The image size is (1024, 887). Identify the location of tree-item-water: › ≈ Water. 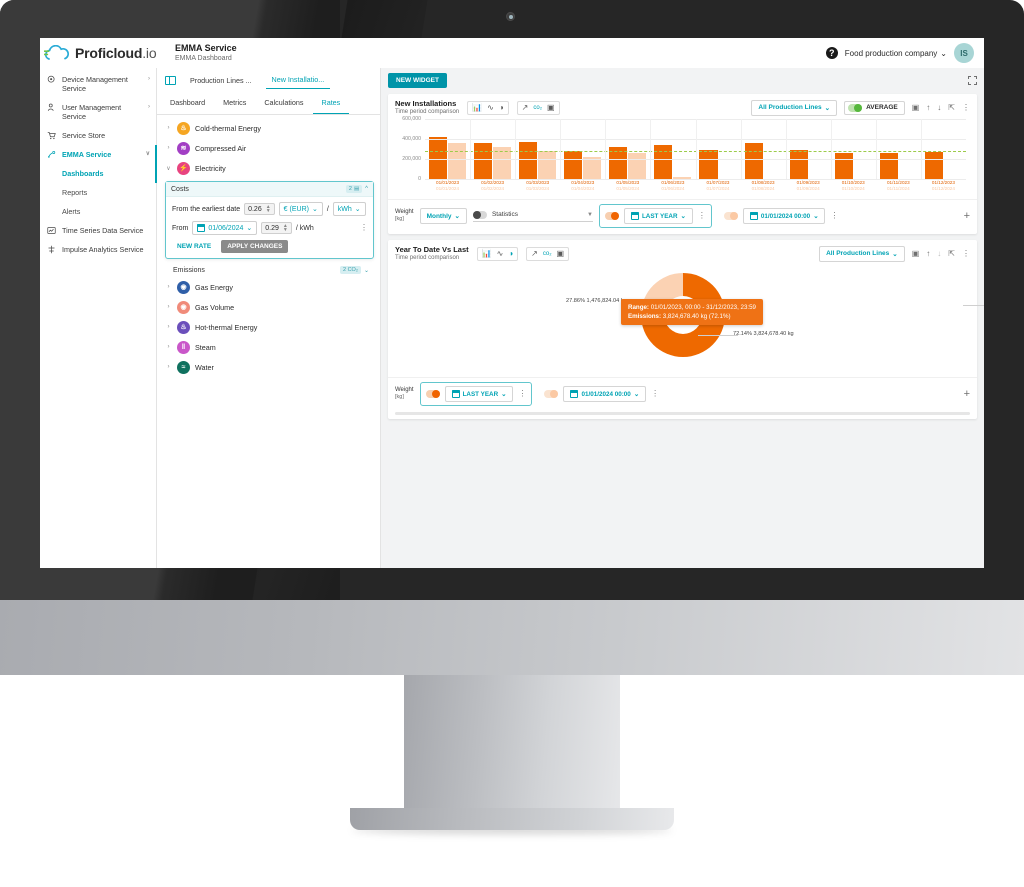
(268, 367).